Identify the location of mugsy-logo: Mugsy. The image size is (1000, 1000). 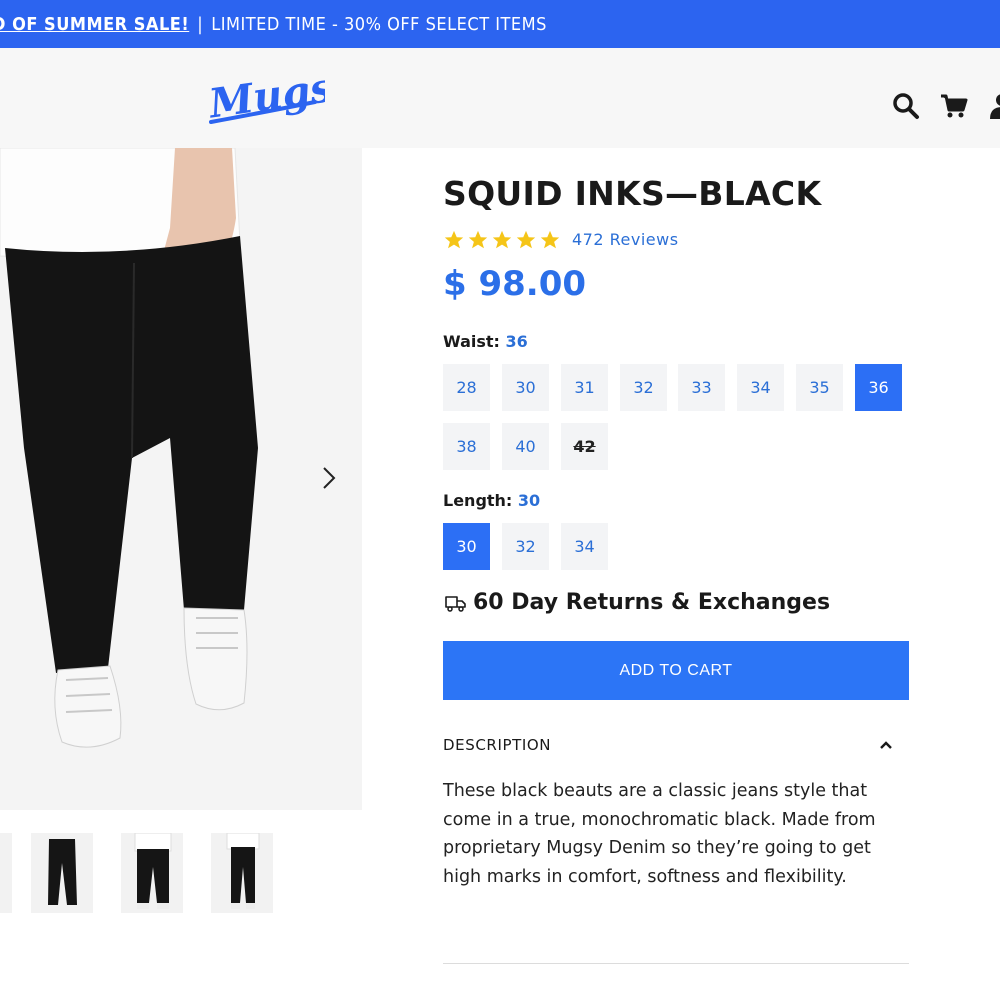
(265, 97).